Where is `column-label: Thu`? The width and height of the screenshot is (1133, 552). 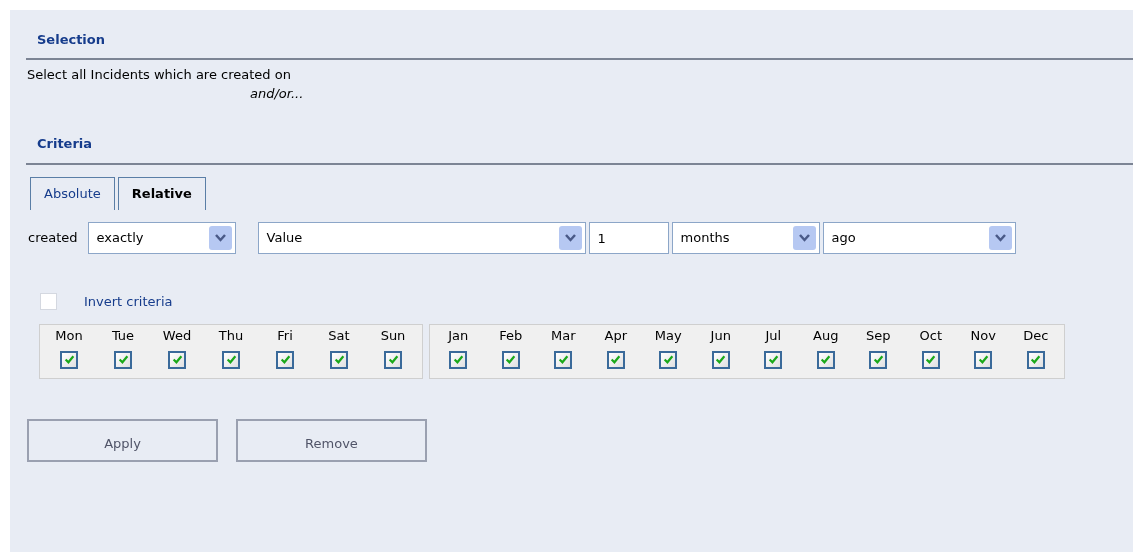
column-label: Thu is located at coordinates (231, 335).